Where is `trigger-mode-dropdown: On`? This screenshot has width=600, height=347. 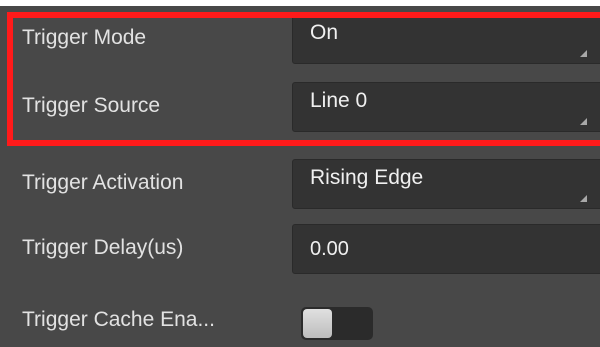
trigger-mode-dropdown: On is located at coordinates (446, 39).